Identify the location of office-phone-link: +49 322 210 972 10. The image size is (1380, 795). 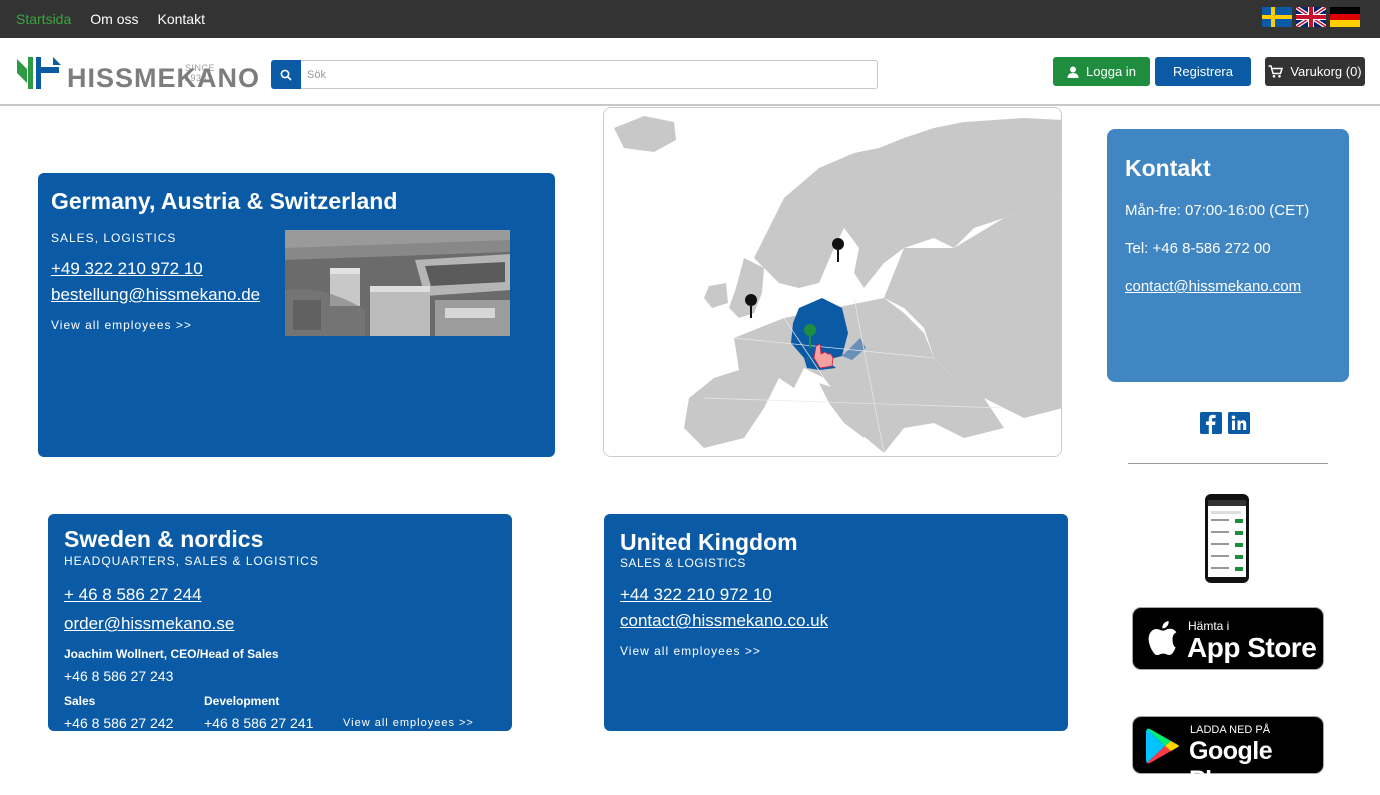
(127, 269).